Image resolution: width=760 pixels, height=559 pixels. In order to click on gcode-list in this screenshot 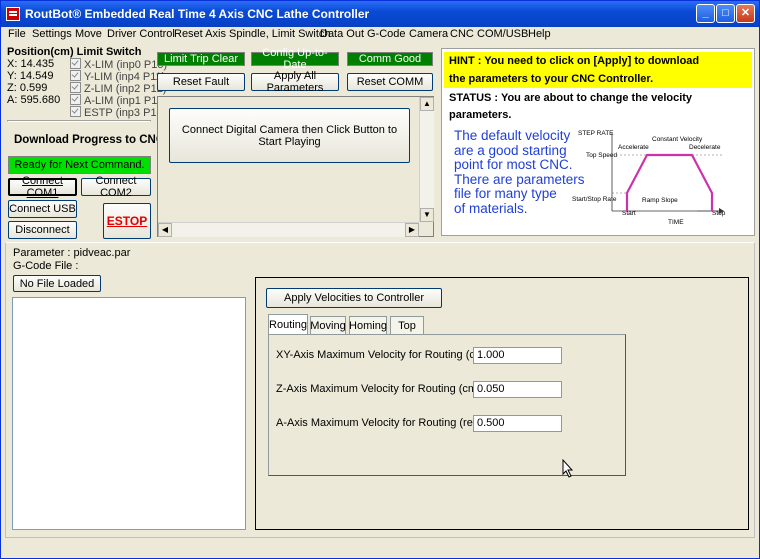, I will do `click(129, 413)`.